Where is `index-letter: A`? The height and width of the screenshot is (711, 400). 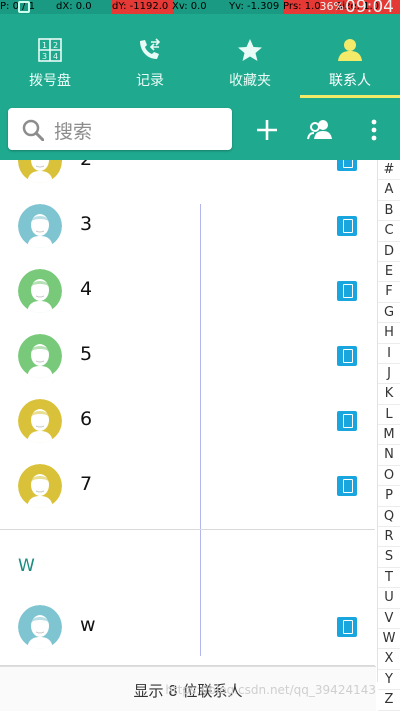 index-letter: A is located at coordinates (389, 190).